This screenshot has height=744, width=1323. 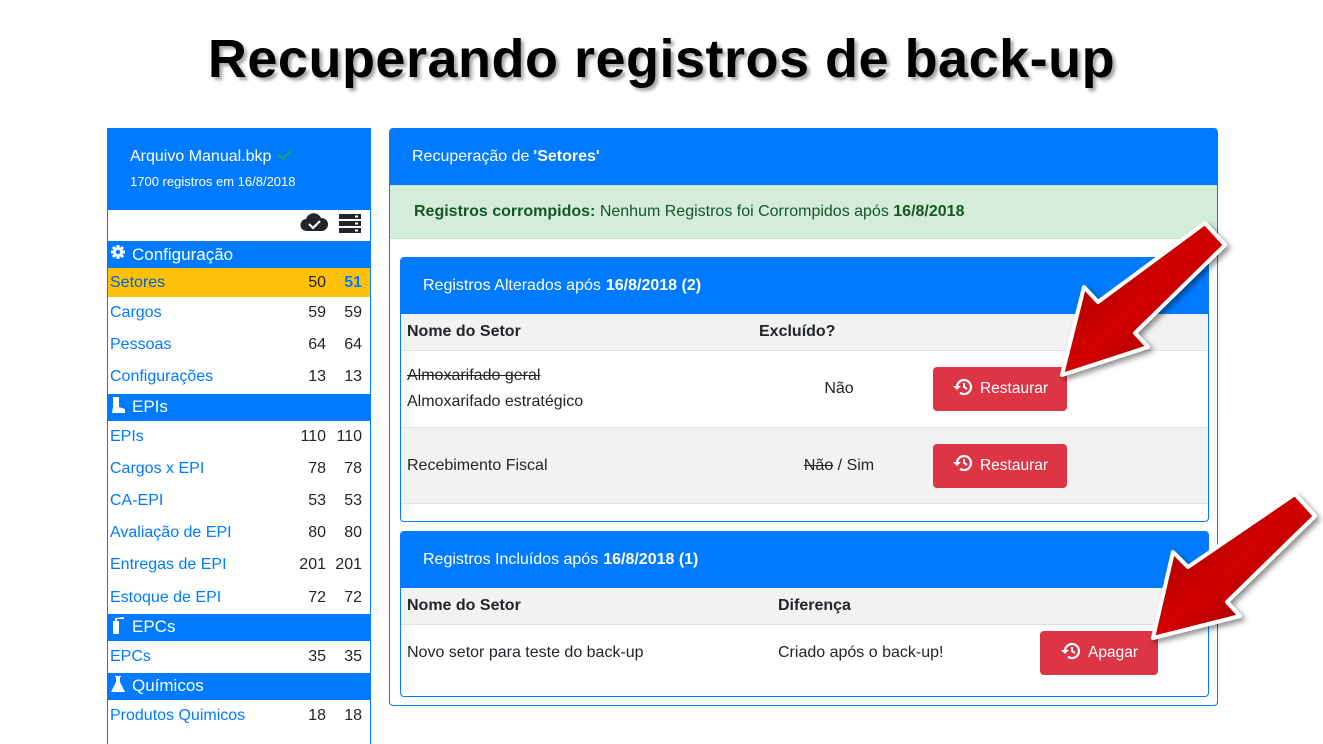 I want to click on sidebar-item-epis: EPIs 110 110, so click(x=239, y=437).